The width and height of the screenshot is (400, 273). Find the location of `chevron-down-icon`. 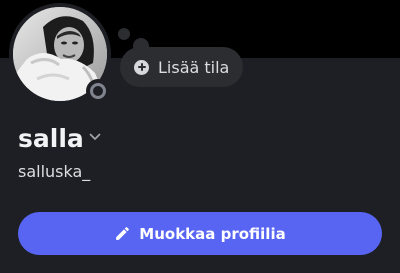

chevron-down-icon is located at coordinates (95, 137).